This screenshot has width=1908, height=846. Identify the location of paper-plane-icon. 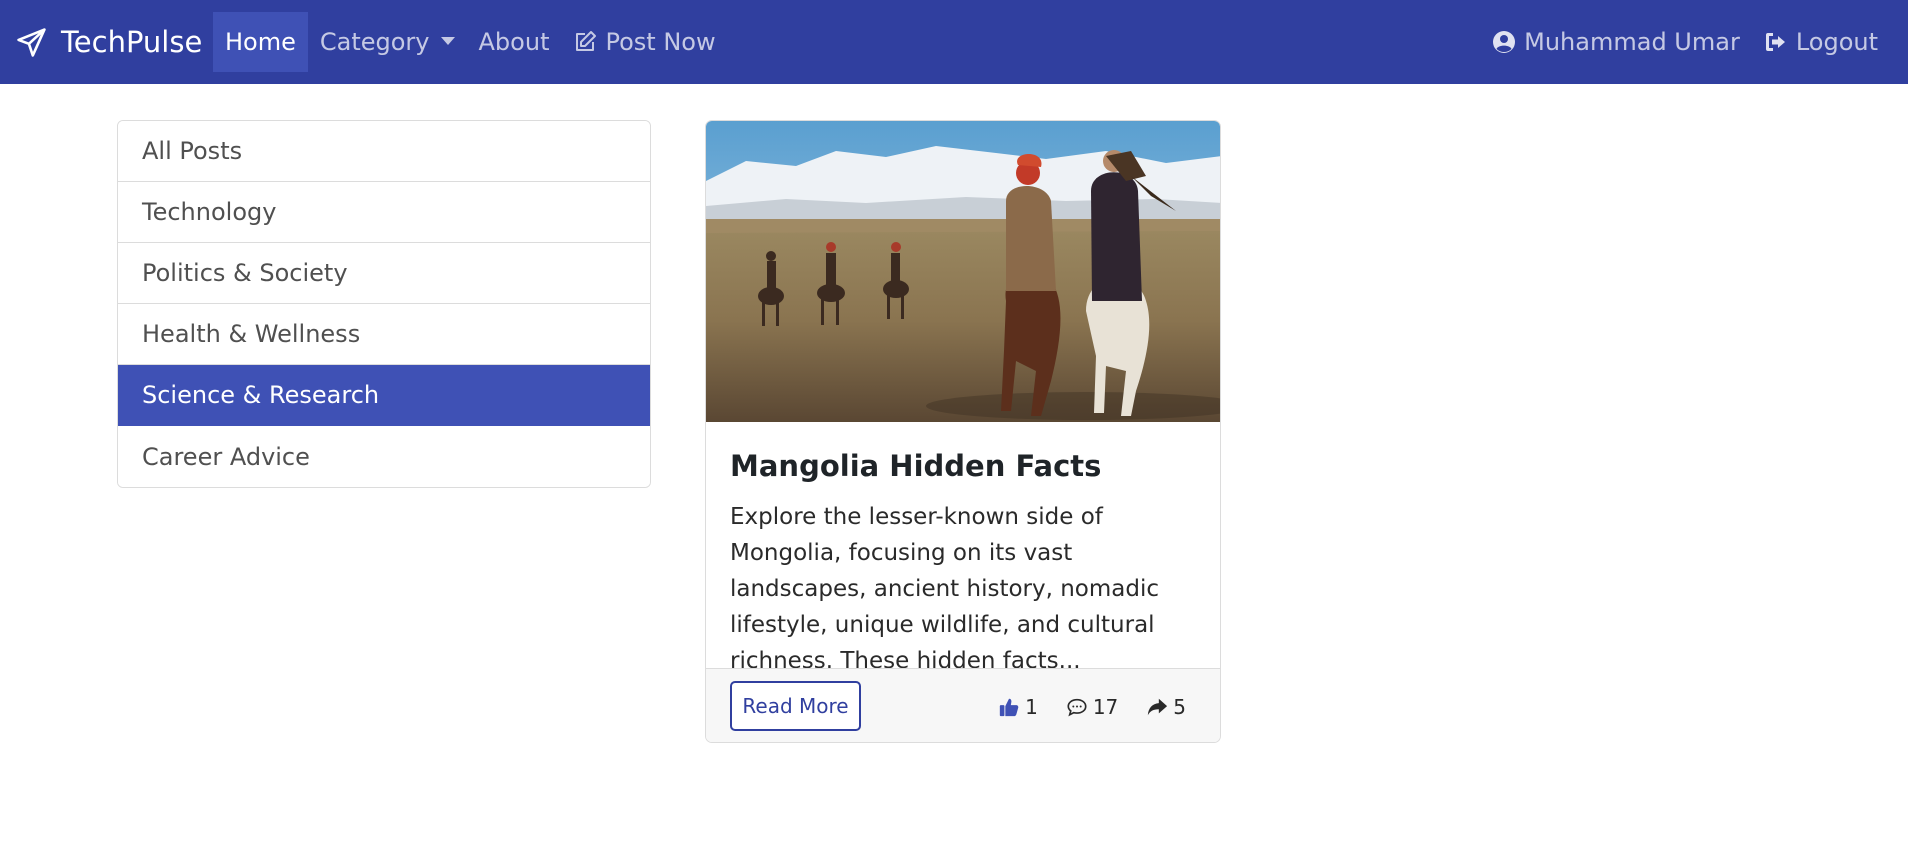
(31, 42).